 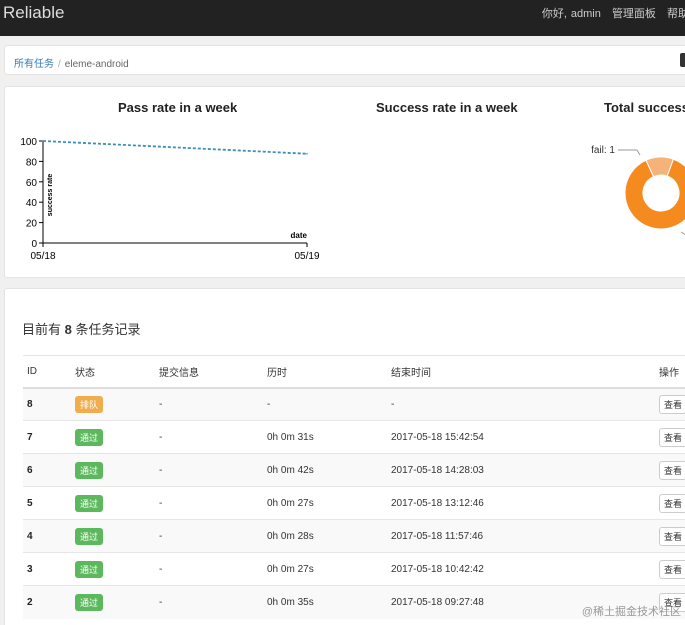 What do you see at coordinates (447, 107) in the screenshot?
I see `success-rate-title: Success rate in a week` at bounding box center [447, 107].